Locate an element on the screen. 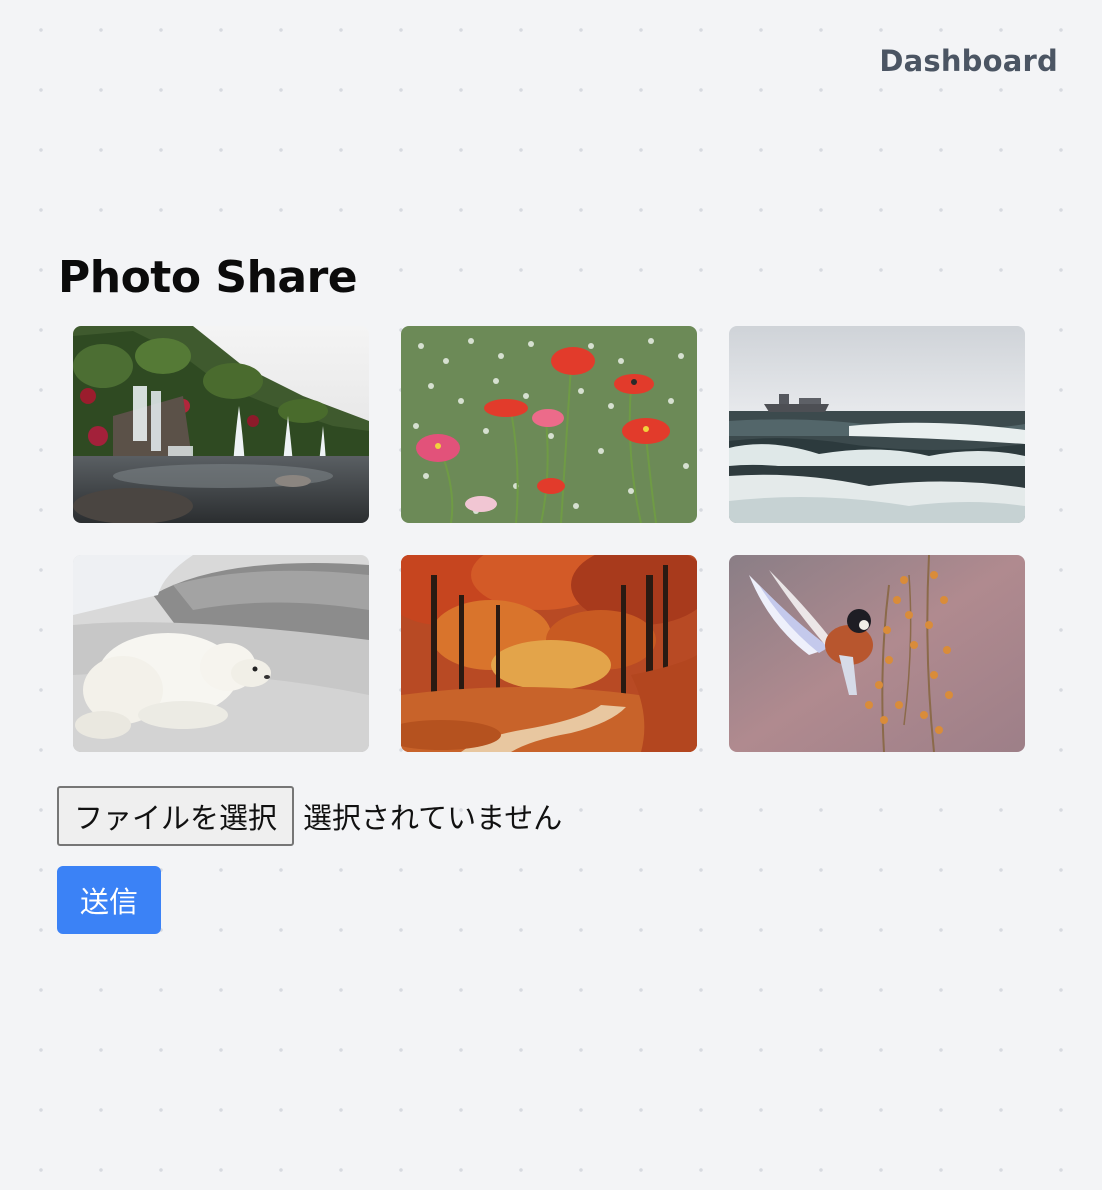  photo-ocean is located at coordinates (877, 424).